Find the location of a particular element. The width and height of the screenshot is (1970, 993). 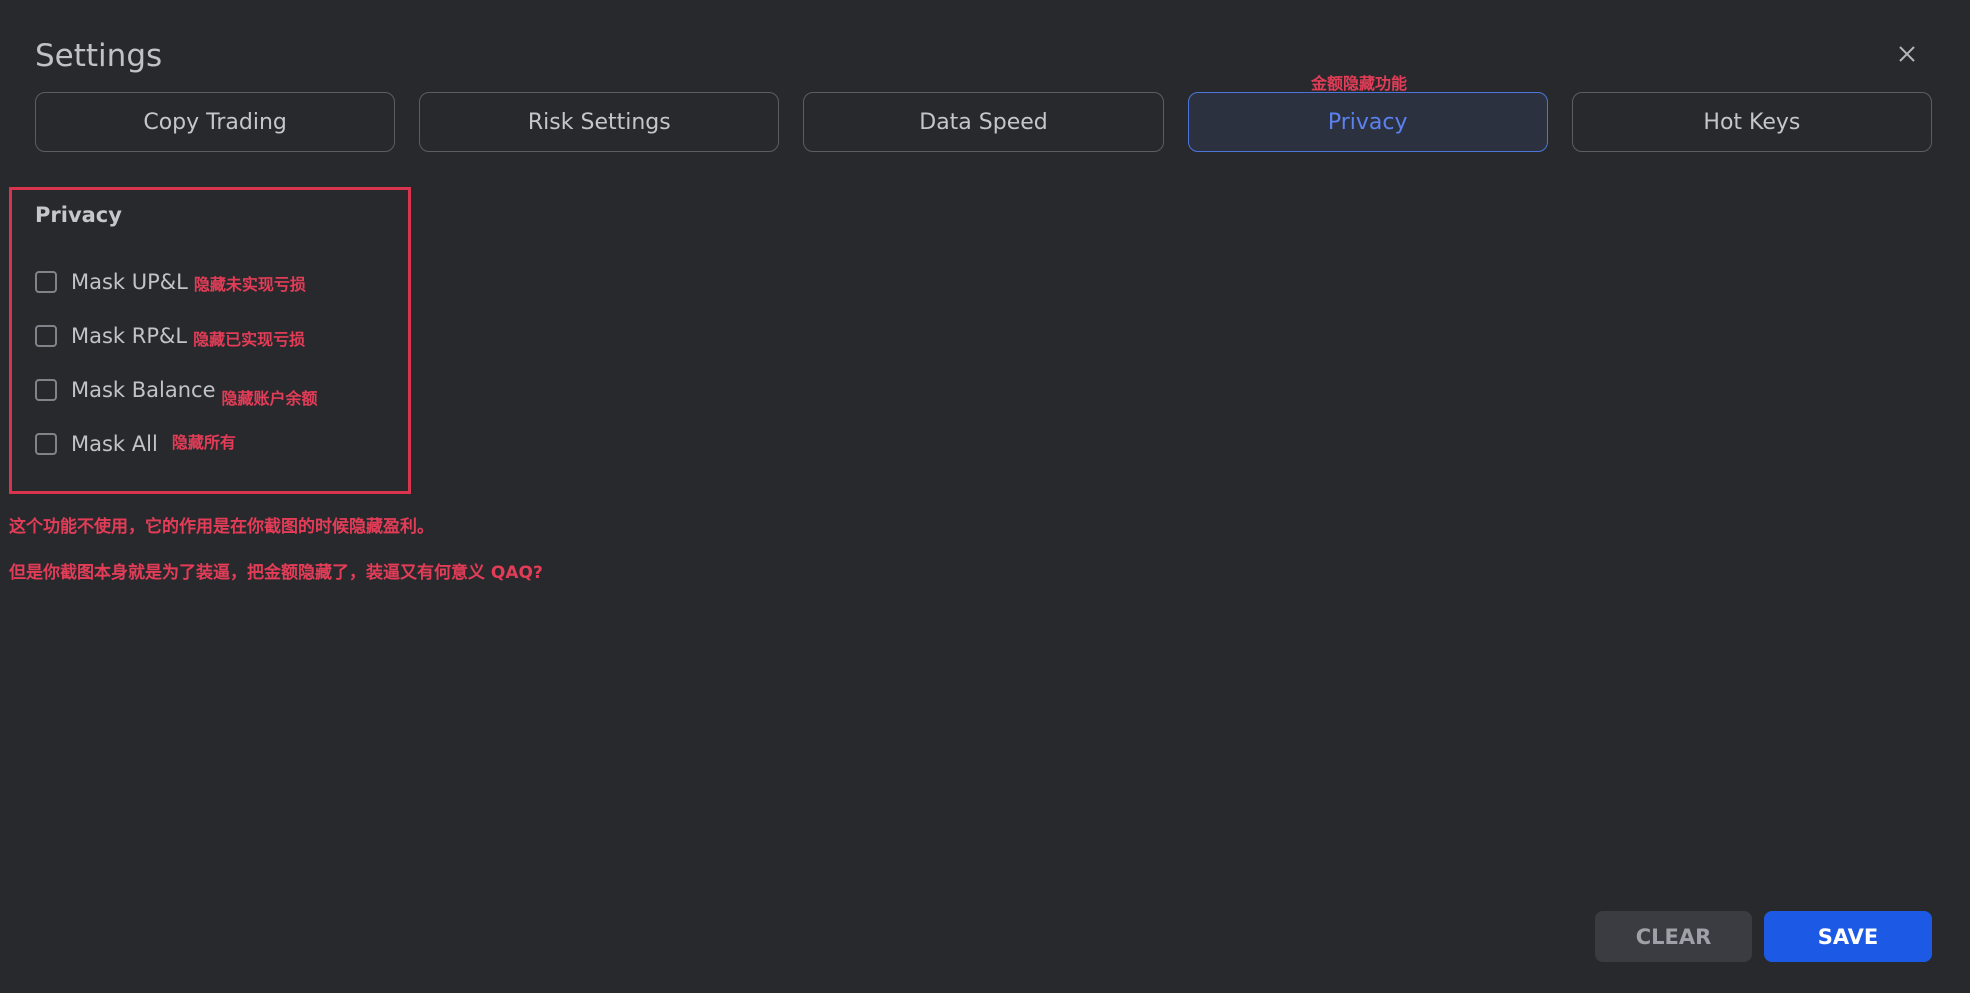

mask-upl-label: Mask UP&L is located at coordinates (129, 282).